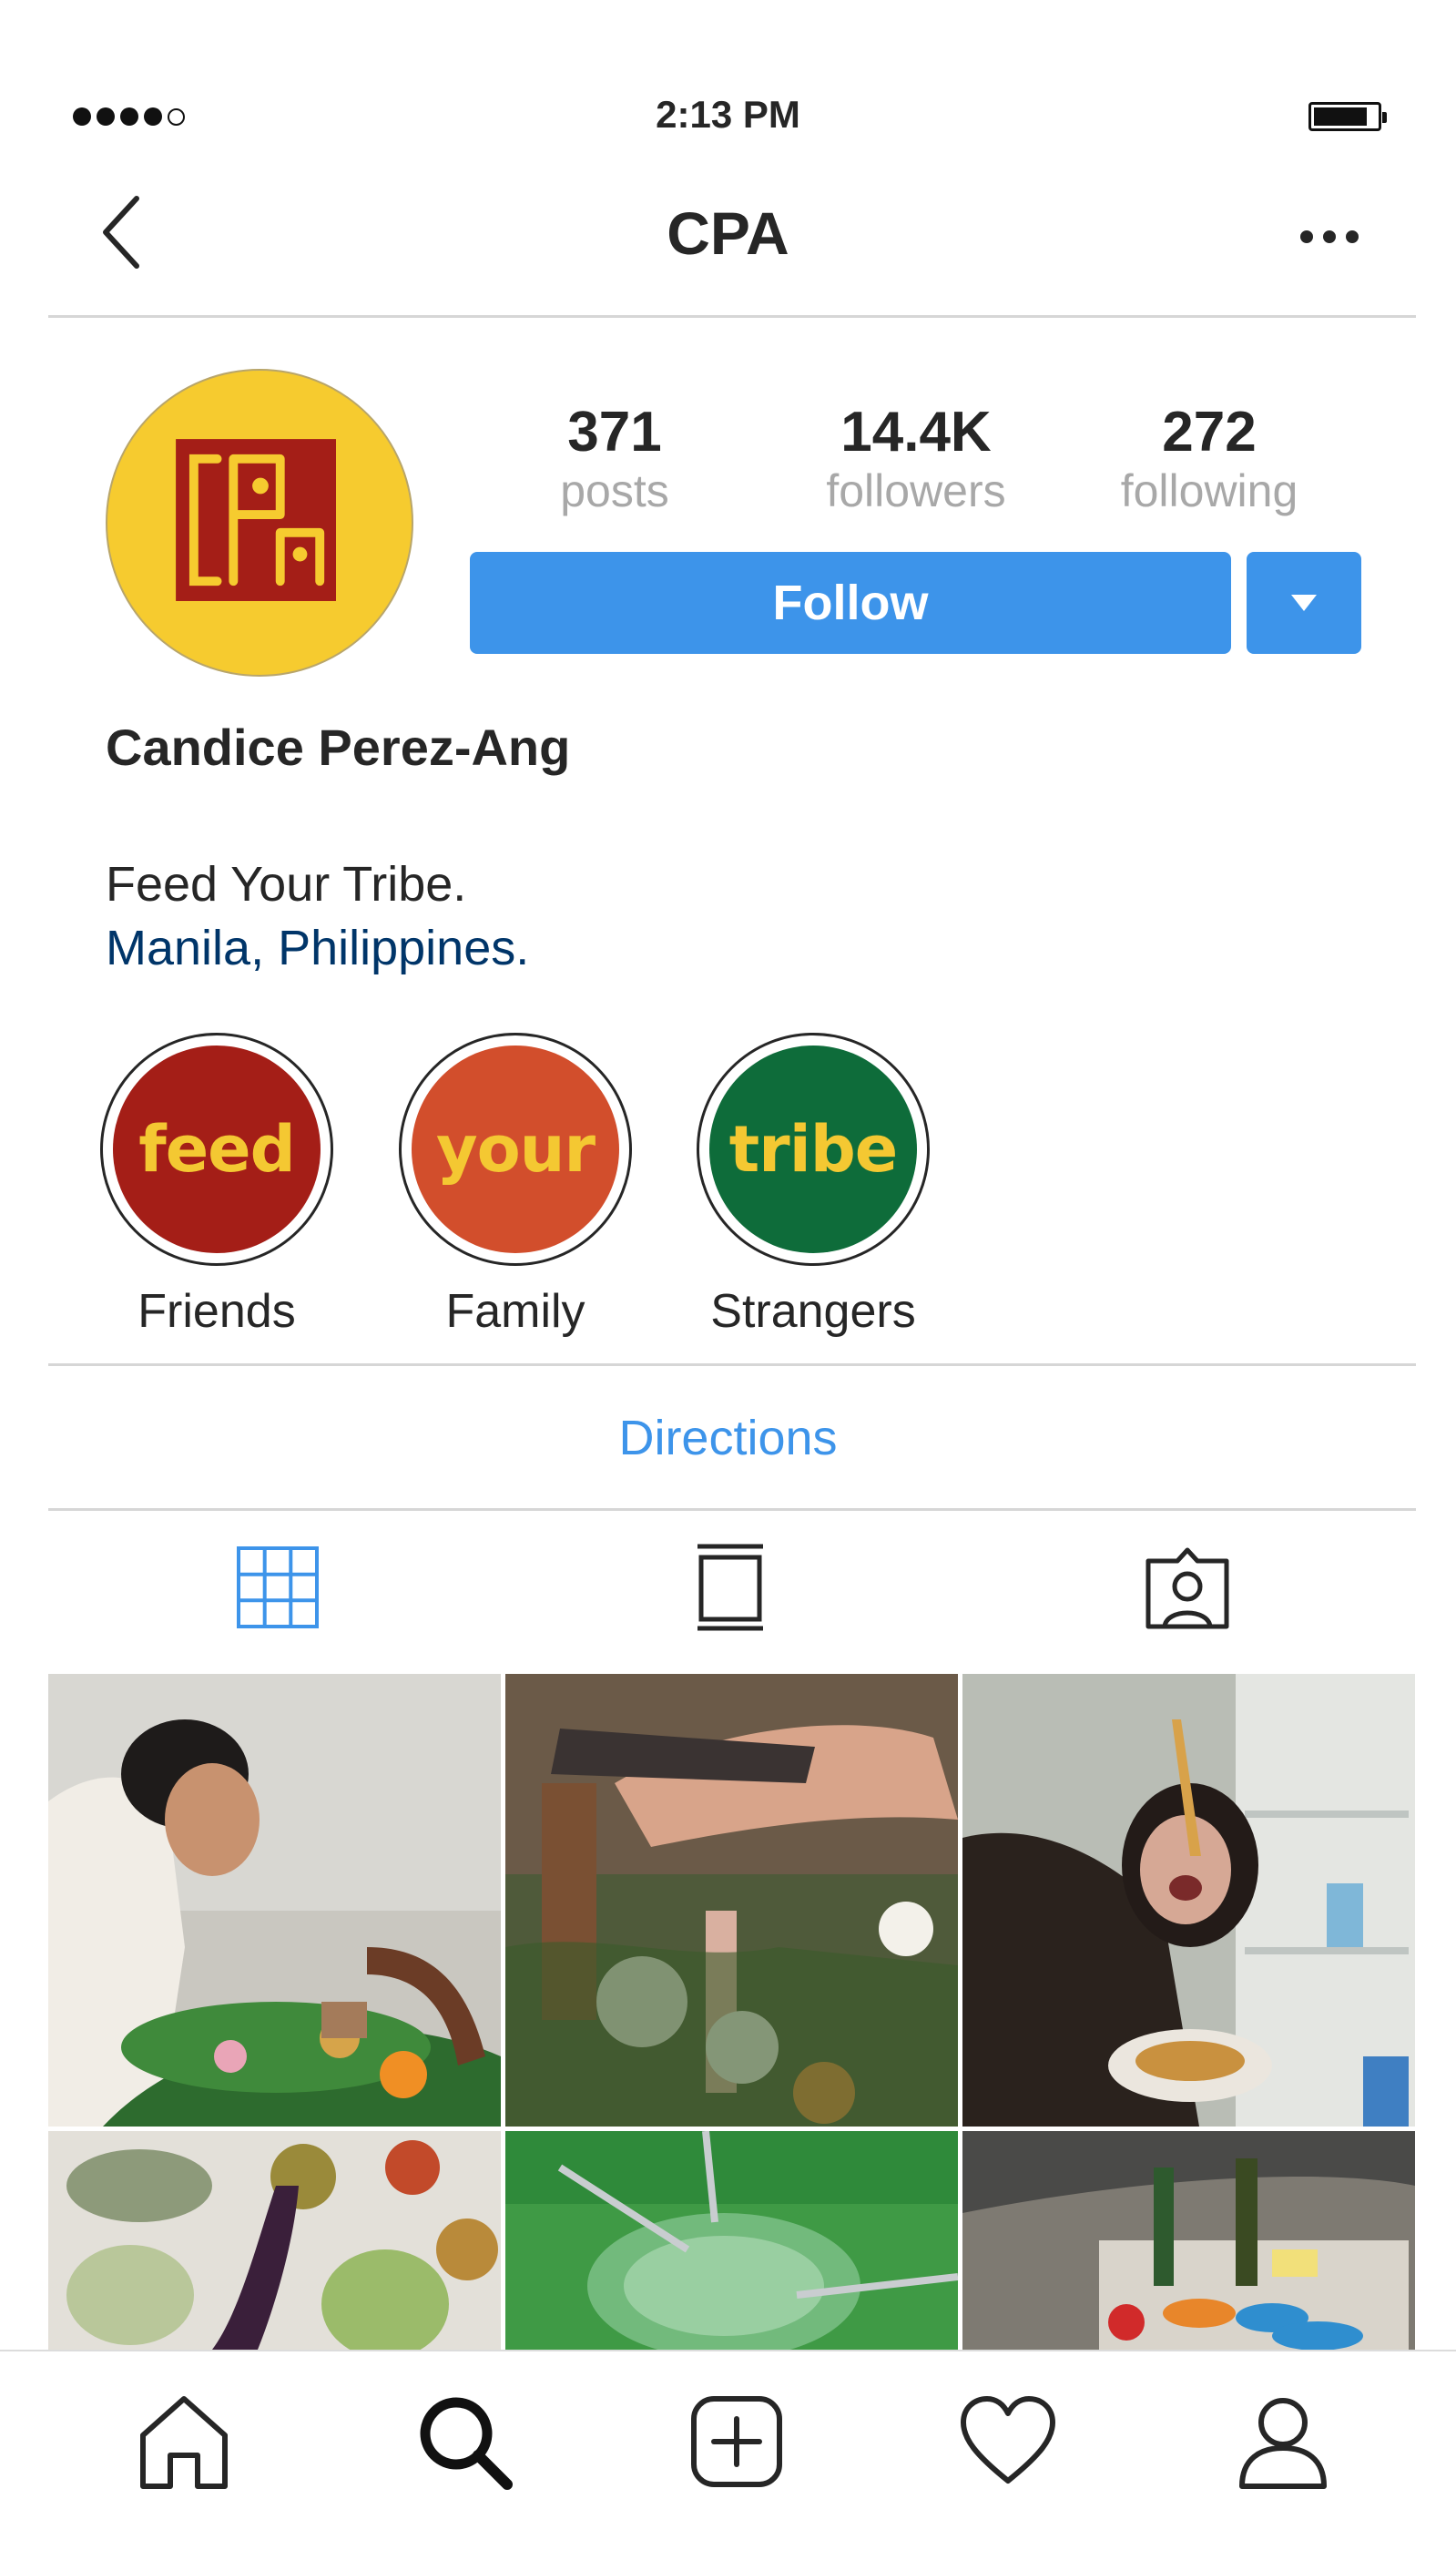 This screenshot has height=2550, width=1456. I want to click on avatar, so click(259, 523).